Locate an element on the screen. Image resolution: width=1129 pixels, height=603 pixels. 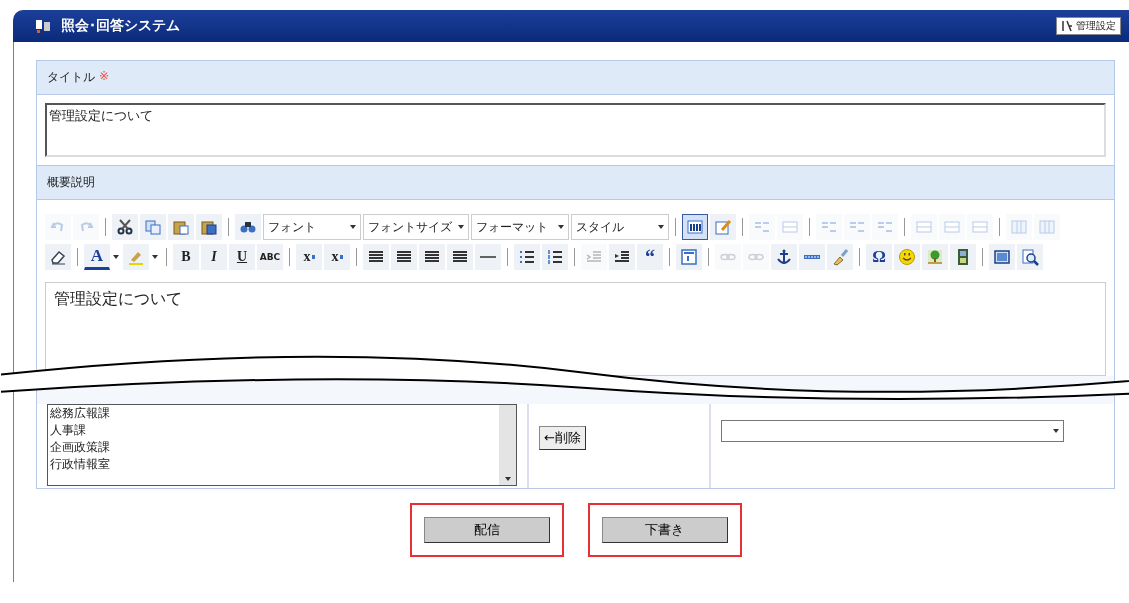
line-icon is located at coordinates (488, 257).